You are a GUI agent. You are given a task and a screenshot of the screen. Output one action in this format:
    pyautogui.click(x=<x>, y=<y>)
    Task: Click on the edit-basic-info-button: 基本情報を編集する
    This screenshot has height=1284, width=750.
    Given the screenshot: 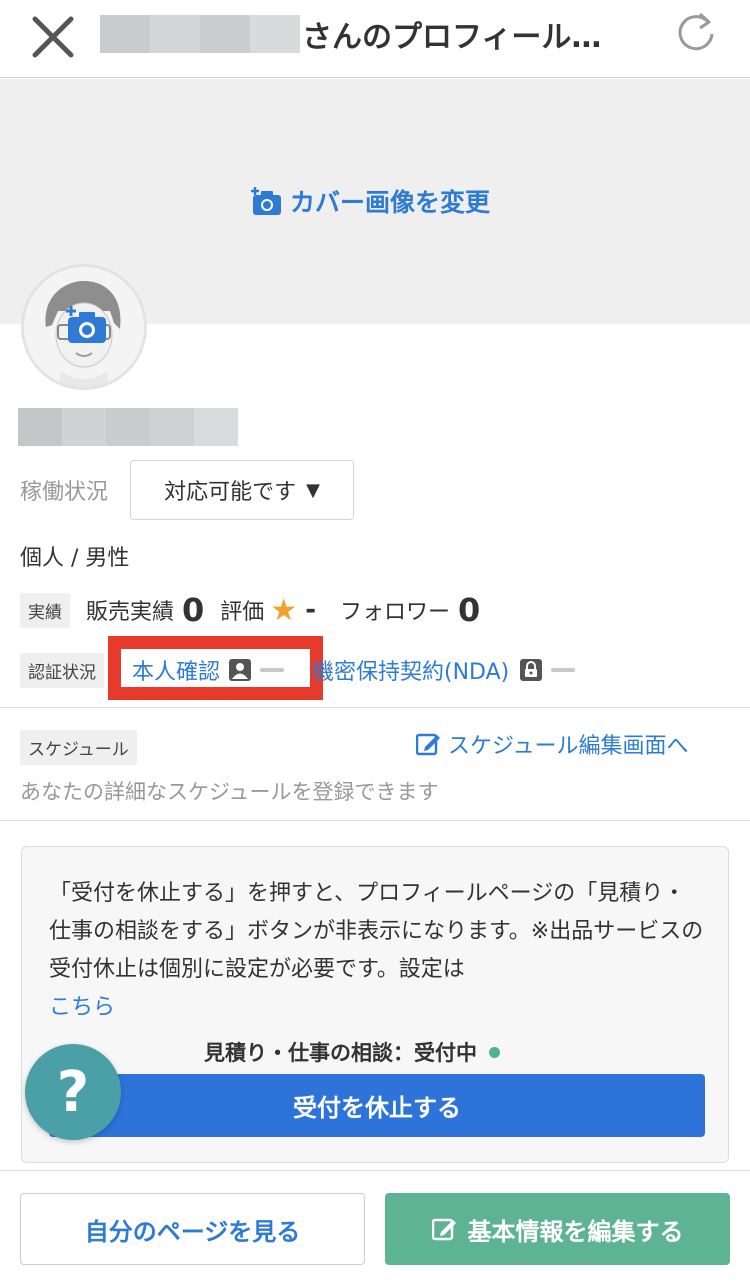 What is the action you would take?
    pyautogui.click(x=557, y=1229)
    